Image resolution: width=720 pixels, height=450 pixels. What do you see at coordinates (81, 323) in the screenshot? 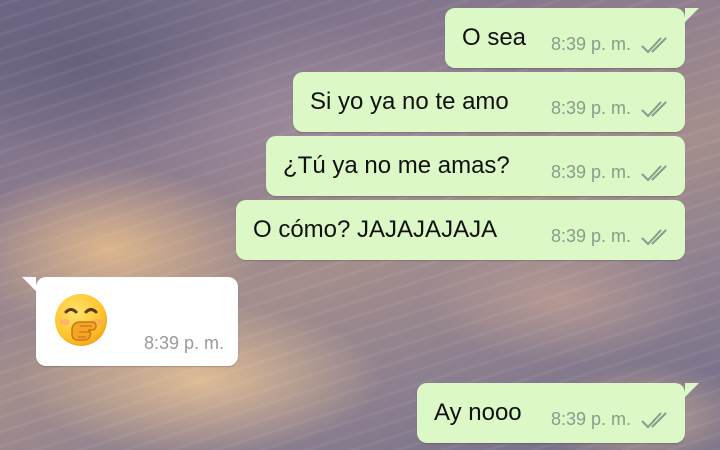
I see `hand-over-mouth-emoji` at bounding box center [81, 323].